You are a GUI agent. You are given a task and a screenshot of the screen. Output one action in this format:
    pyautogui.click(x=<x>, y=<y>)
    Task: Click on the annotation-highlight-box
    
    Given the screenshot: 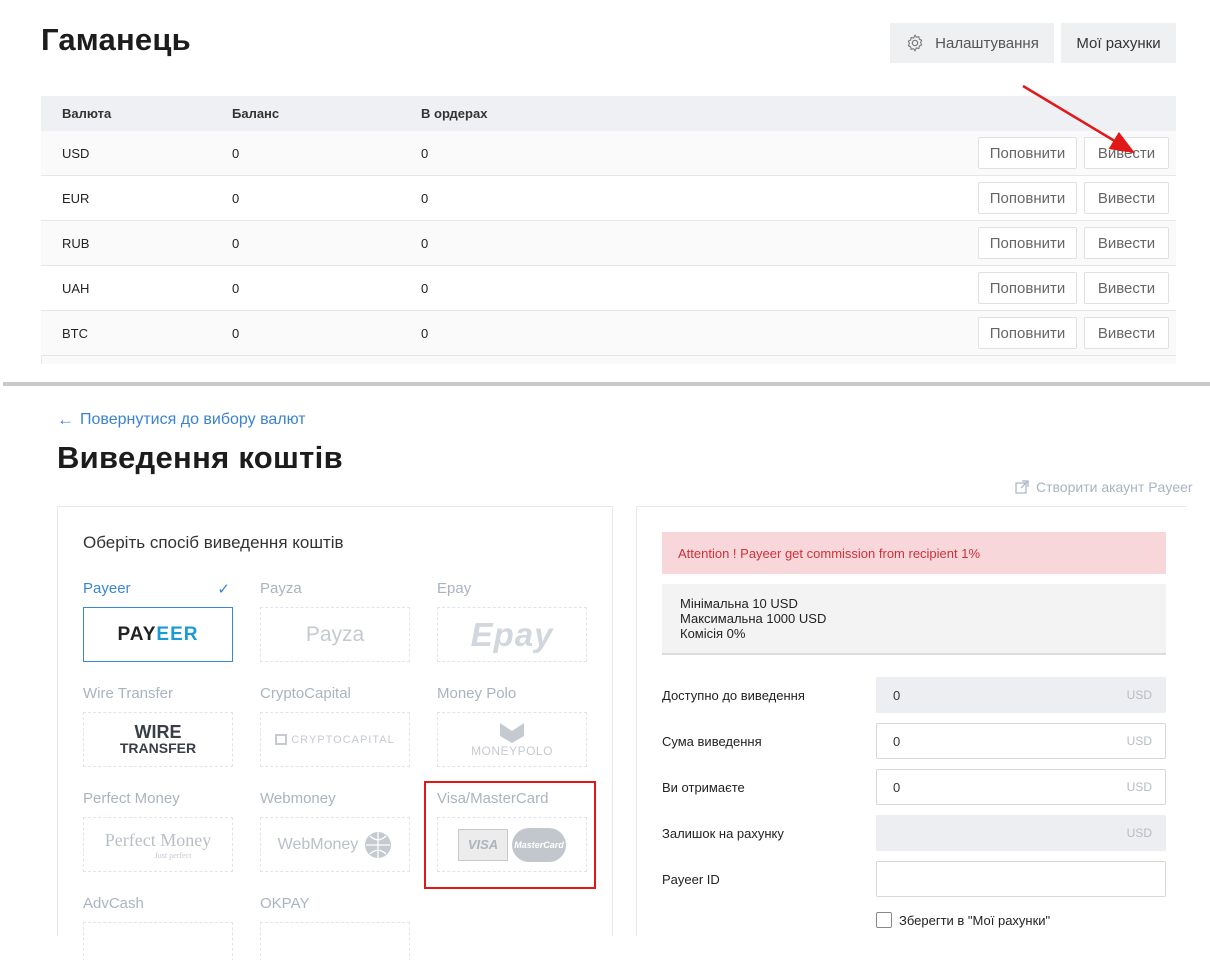 What is the action you would take?
    pyautogui.click(x=510, y=835)
    